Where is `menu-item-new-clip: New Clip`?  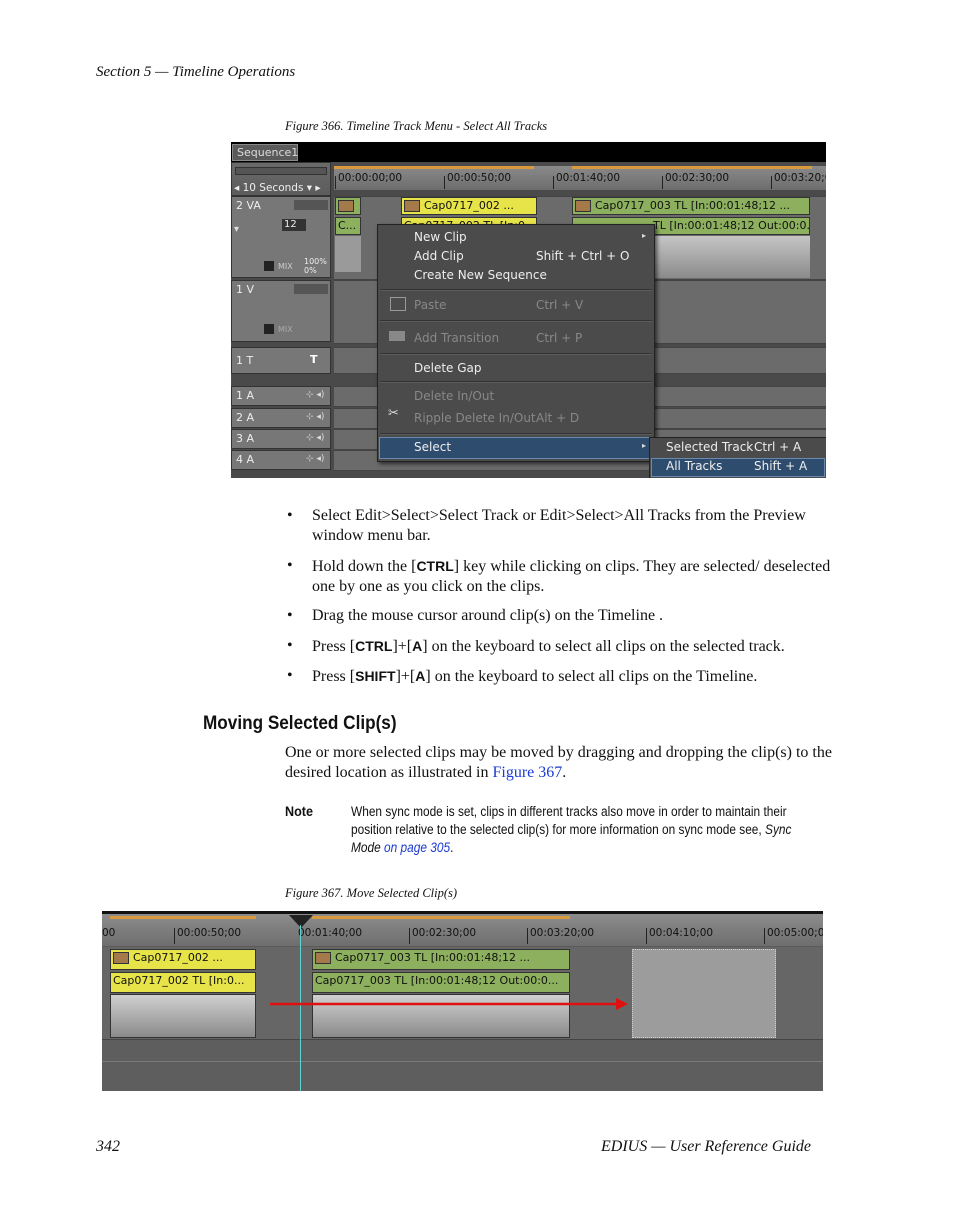 menu-item-new-clip: New Clip is located at coordinates (440, 237).